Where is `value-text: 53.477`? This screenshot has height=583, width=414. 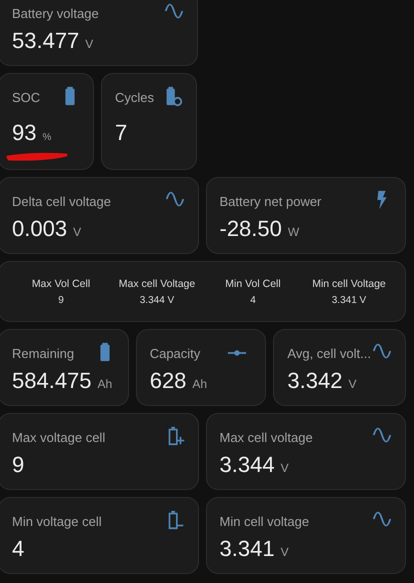
value-text: 53.477 is located at coordinates (46, 41).